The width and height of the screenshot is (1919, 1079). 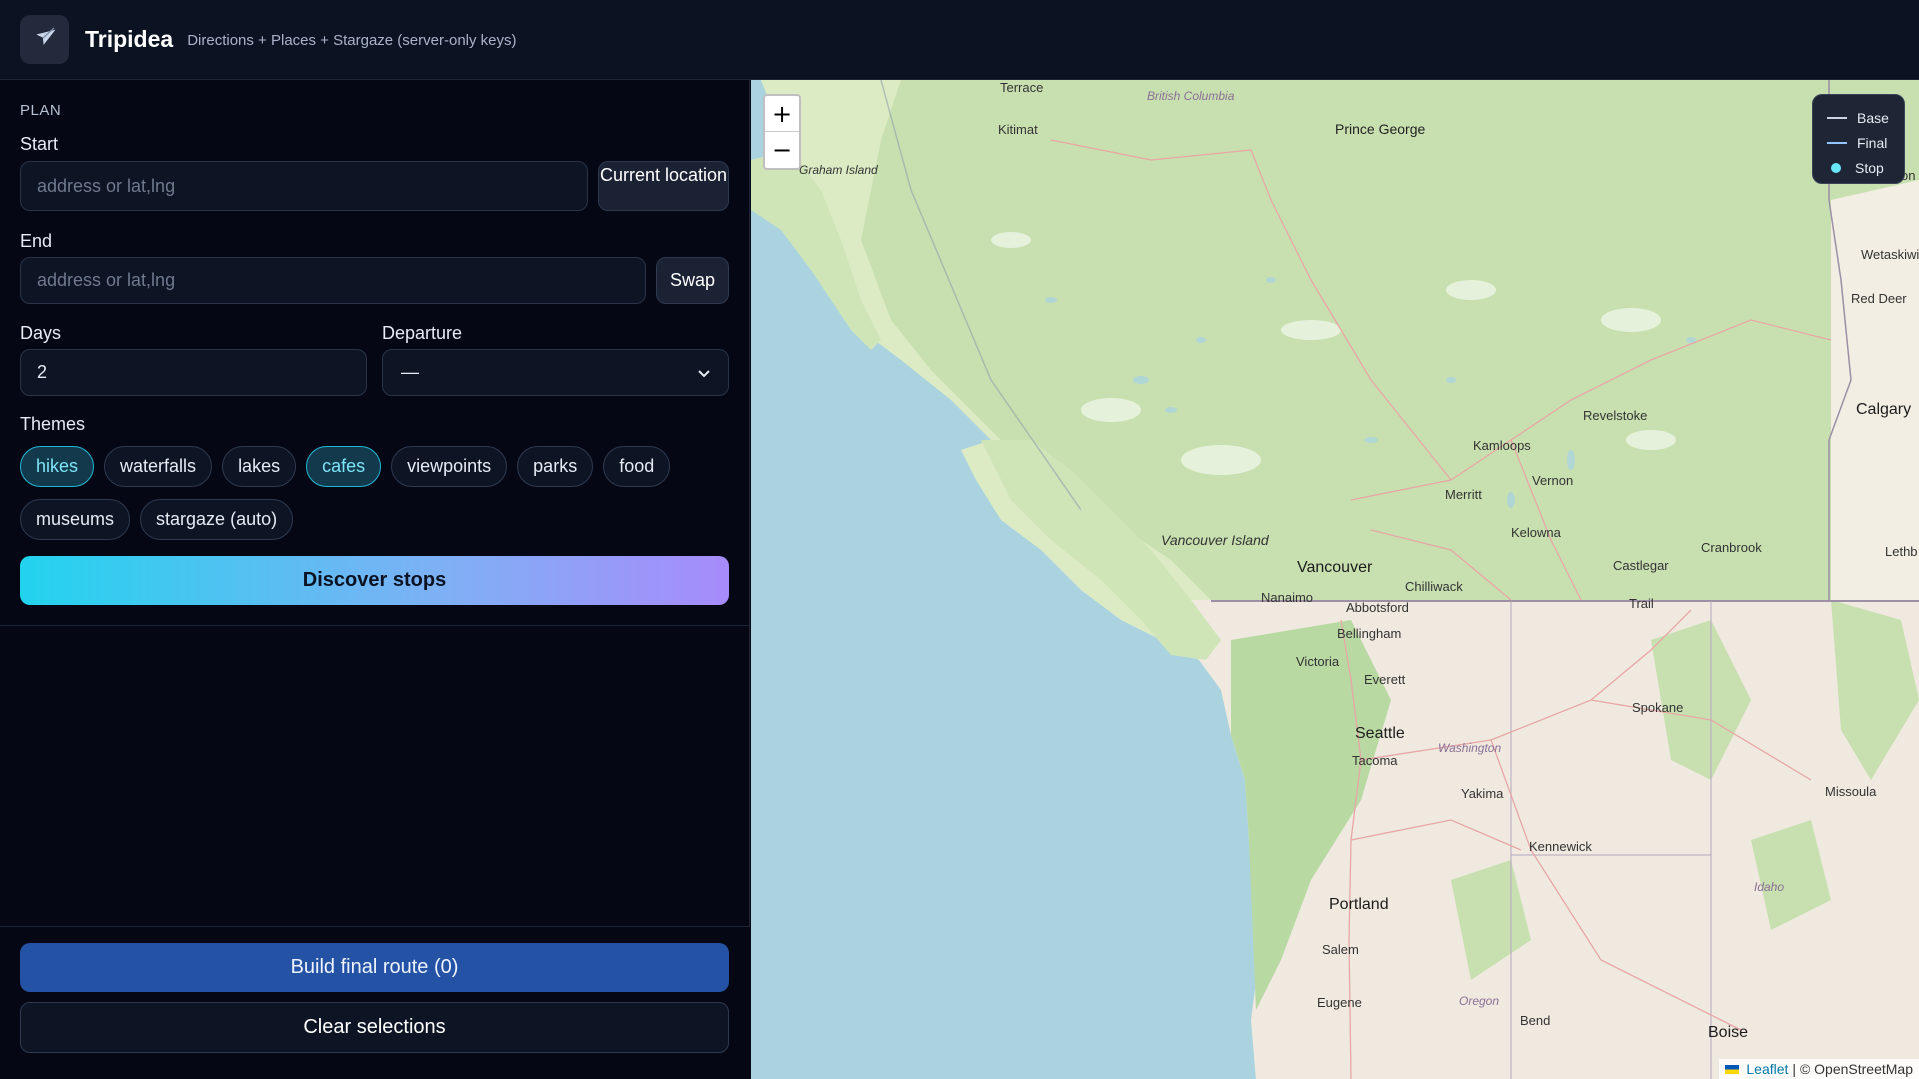 I want to click on theme-chip-viewpoints: viewpoints, so click(x=449, y=466).